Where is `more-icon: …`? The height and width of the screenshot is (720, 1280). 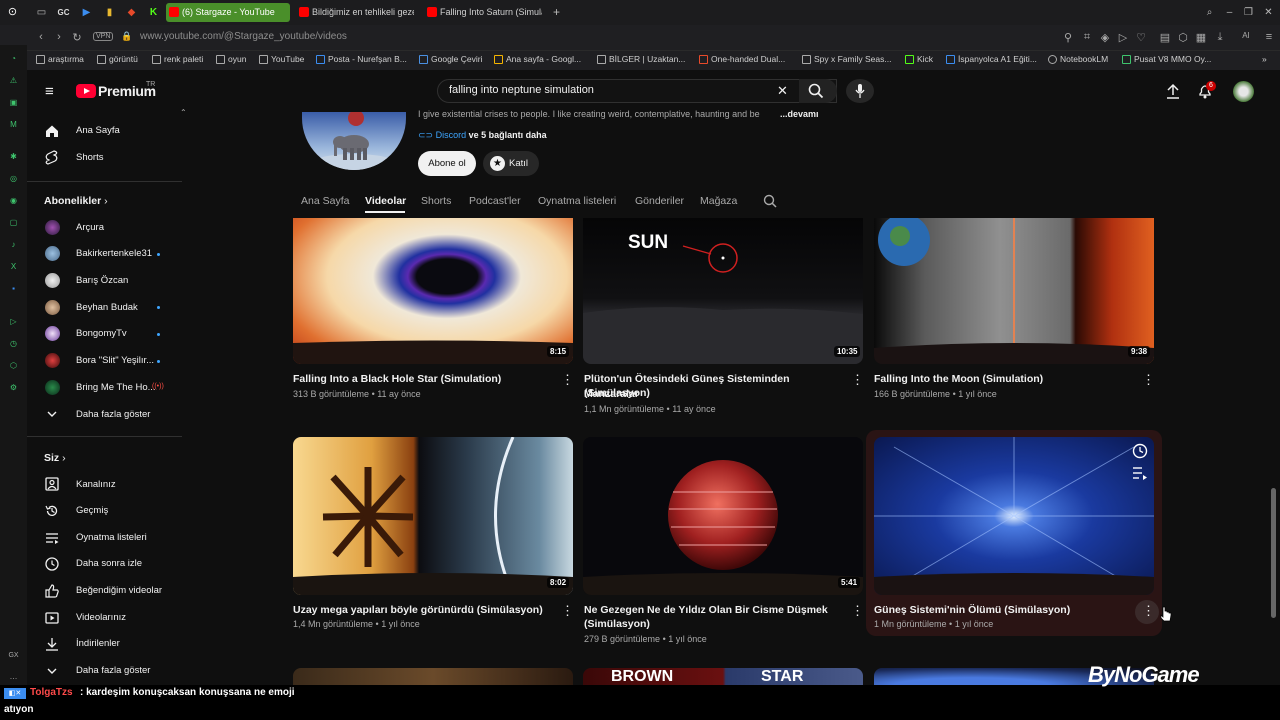 more-icon: … is located at coordinates (13, 676).